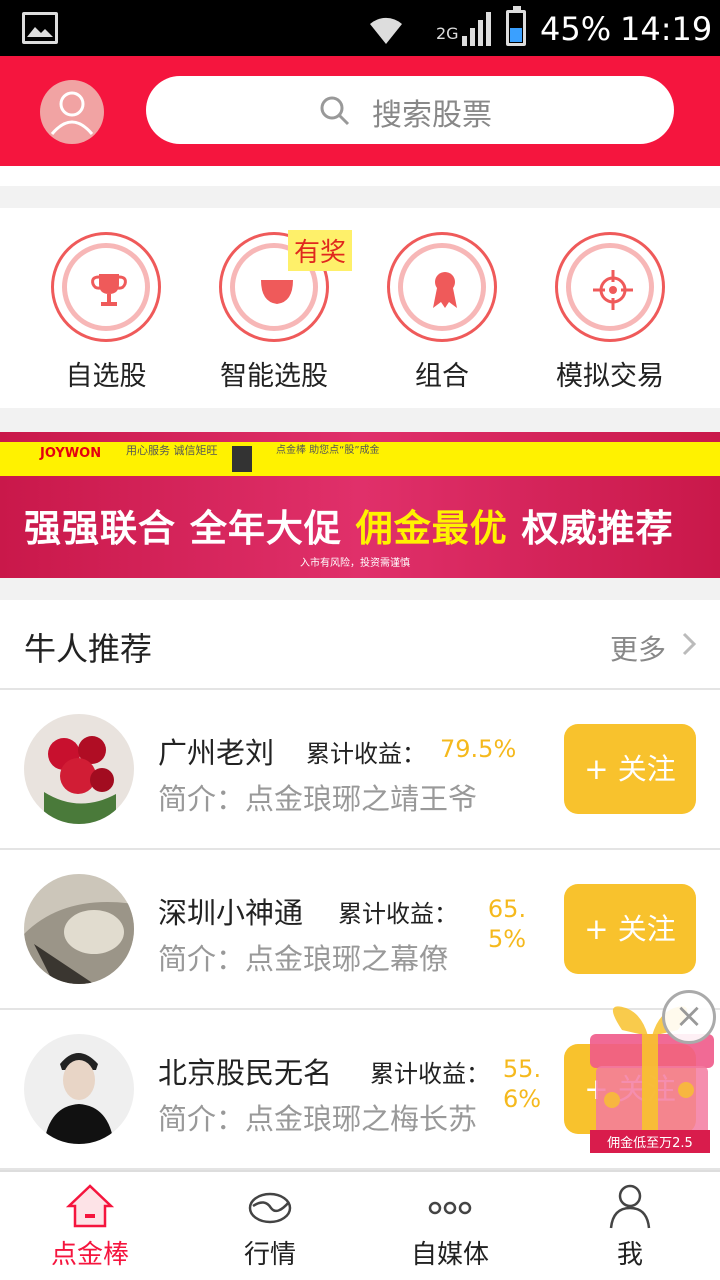  What do you see at coordinates (689, 1017) in the screenshot?
I see `close-icon: ×` at bounding box center [689, 1017].